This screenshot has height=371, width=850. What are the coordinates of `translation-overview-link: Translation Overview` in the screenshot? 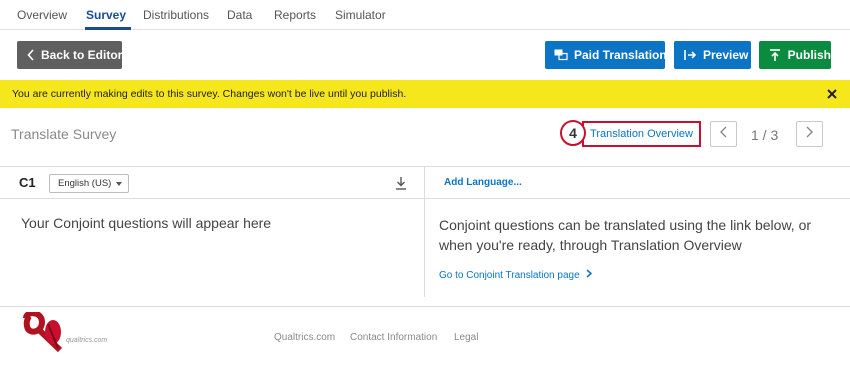 It's located at (641, 134).